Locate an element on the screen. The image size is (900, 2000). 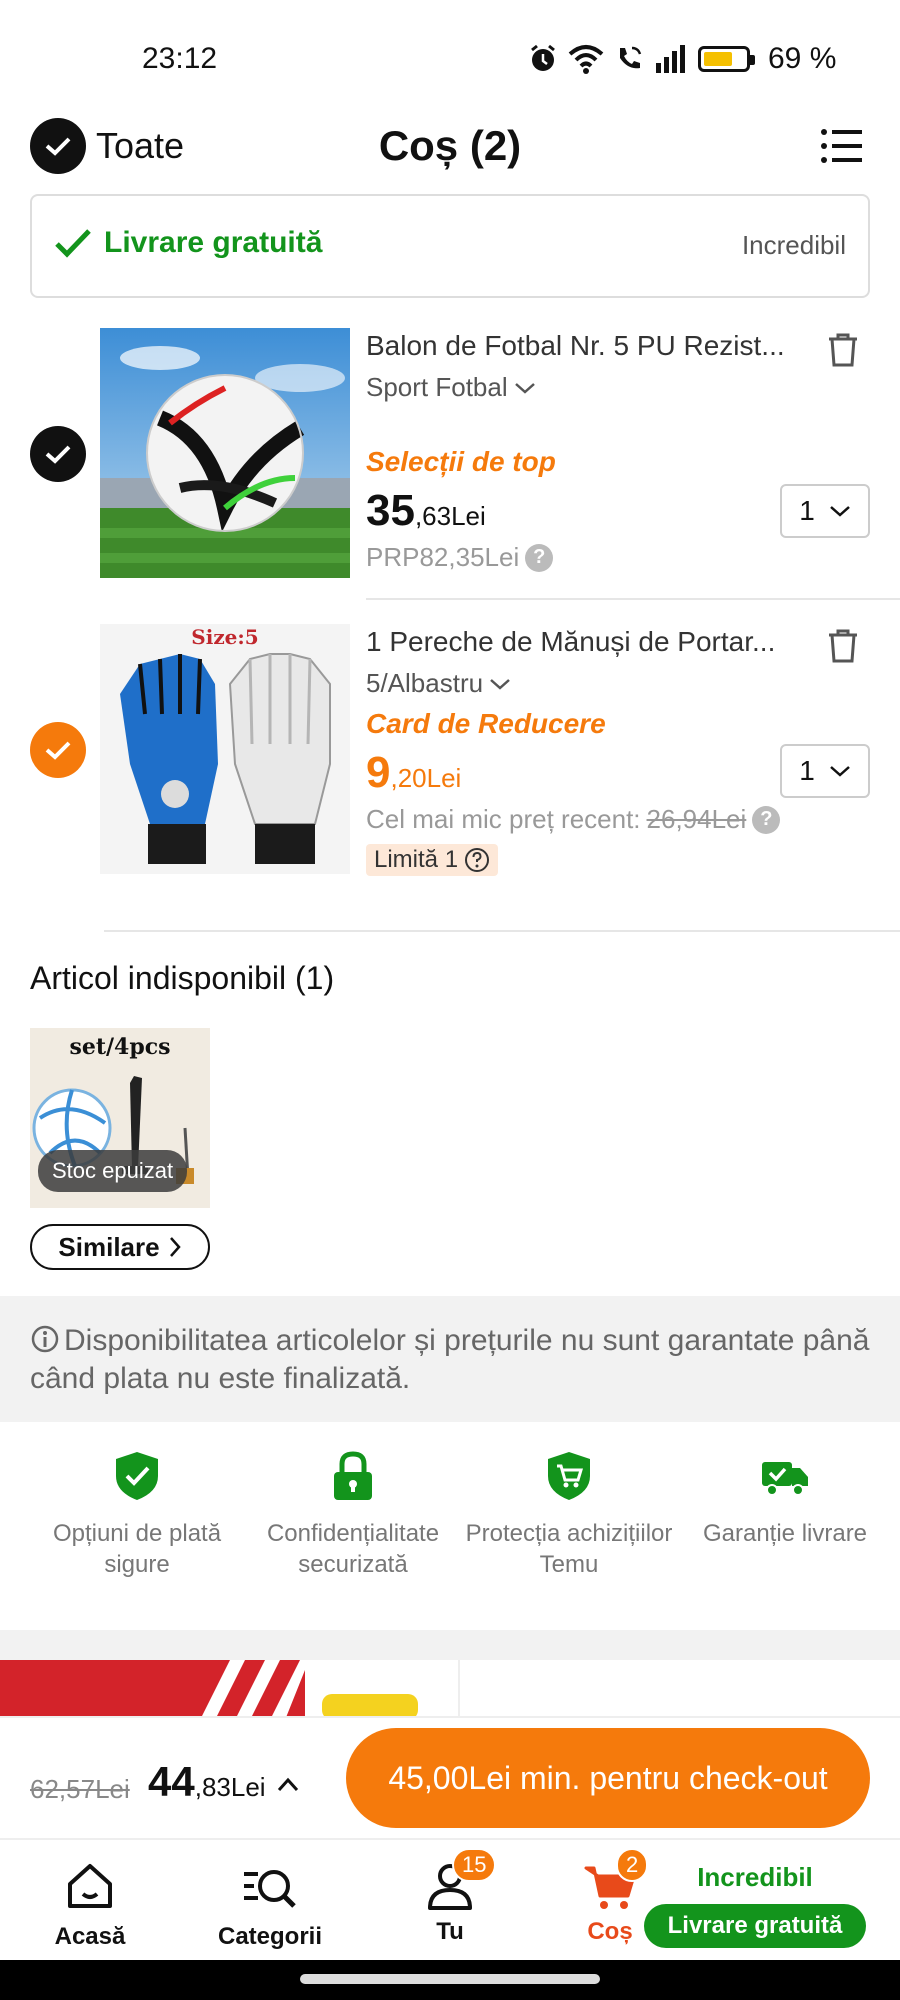
item-variant-selector: 5/Albastru is located at coordinates (438, 683).